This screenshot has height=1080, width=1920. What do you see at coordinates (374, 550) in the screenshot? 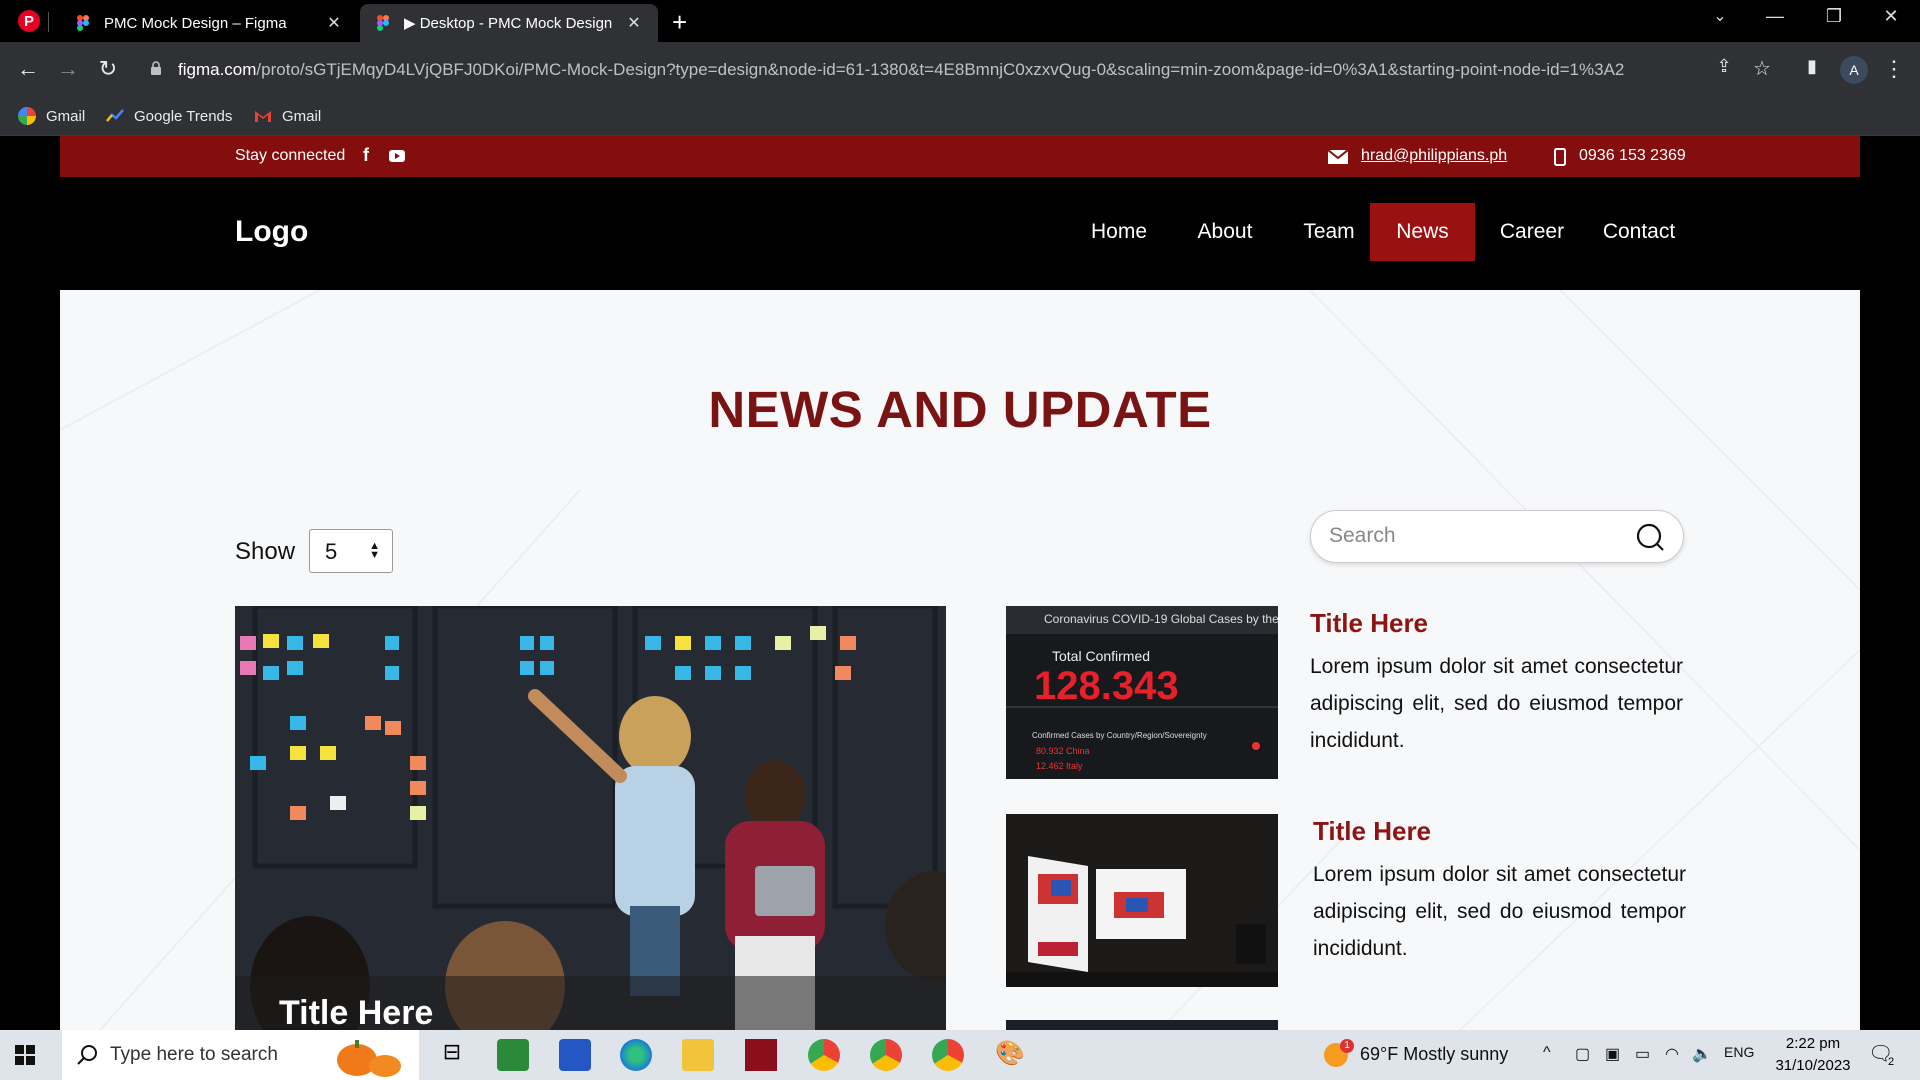
I see `select-arrows-icon: ▲ ▼` at bounding box center [374, 550].